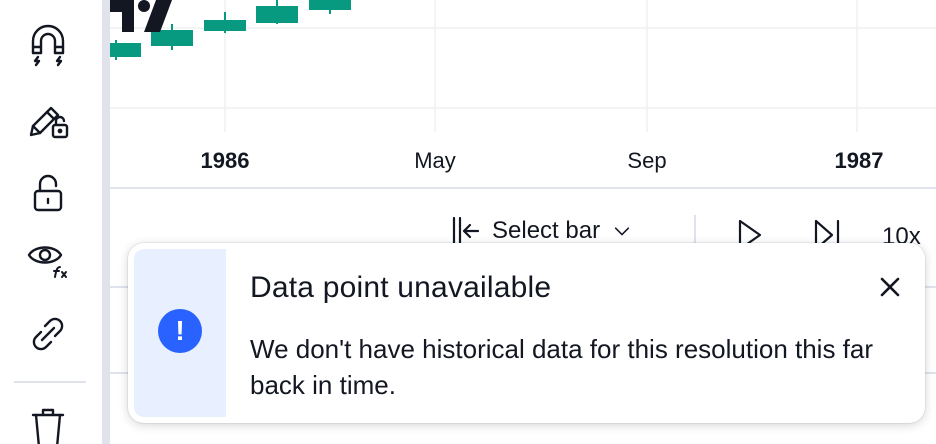  What do you see at coordinates (401, 287) in the screenshot?
I see `toast-title: Data point unavailable` at bounding box center [401, 287].